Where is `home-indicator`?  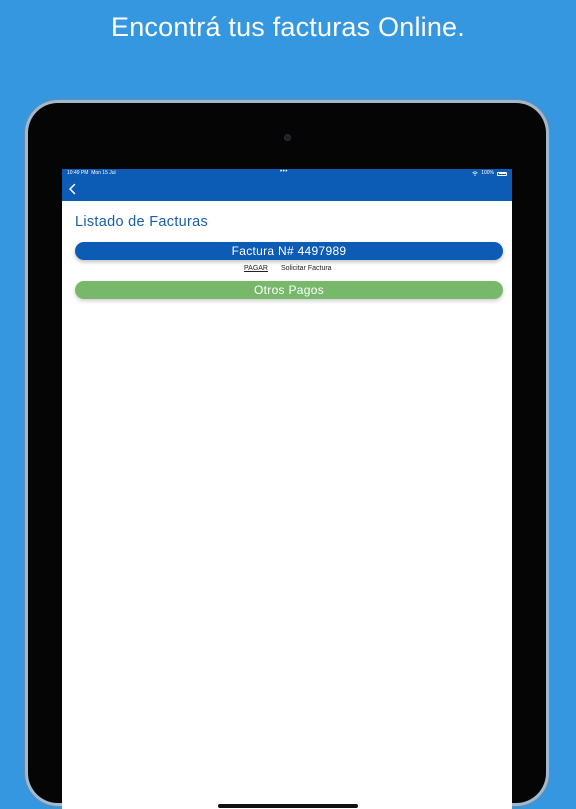 home-indicator is located at coordinates (288, 806).